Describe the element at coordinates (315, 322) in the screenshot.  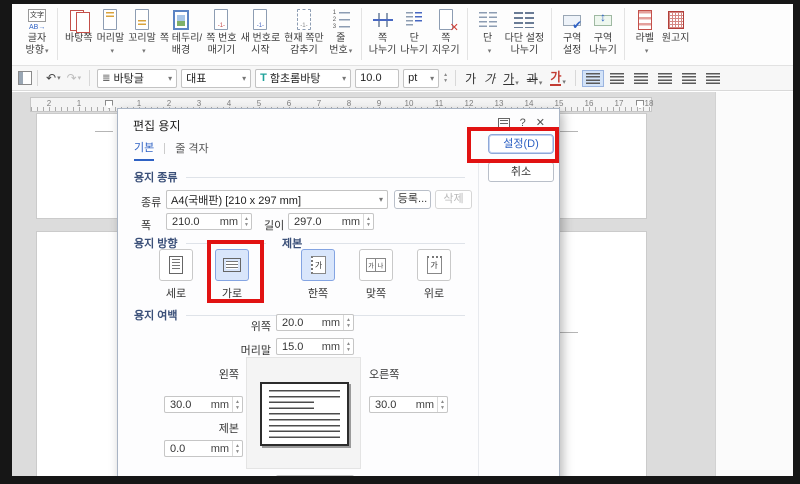
I see `top-margin-spinner: 20.0 mm ▲ ▼` at that location.